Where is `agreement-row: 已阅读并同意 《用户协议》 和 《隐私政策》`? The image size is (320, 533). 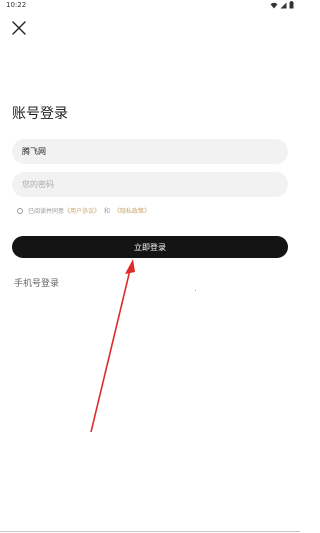
agreement-row: 已阅读并同意 《用户协议》 和 《隐私政策》 is located at coordinates (83, 210).